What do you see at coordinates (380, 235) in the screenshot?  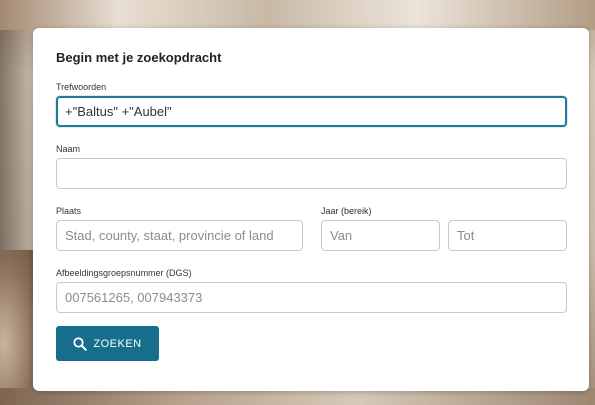 I see `year-from-input` at bounding box center [380, 235].